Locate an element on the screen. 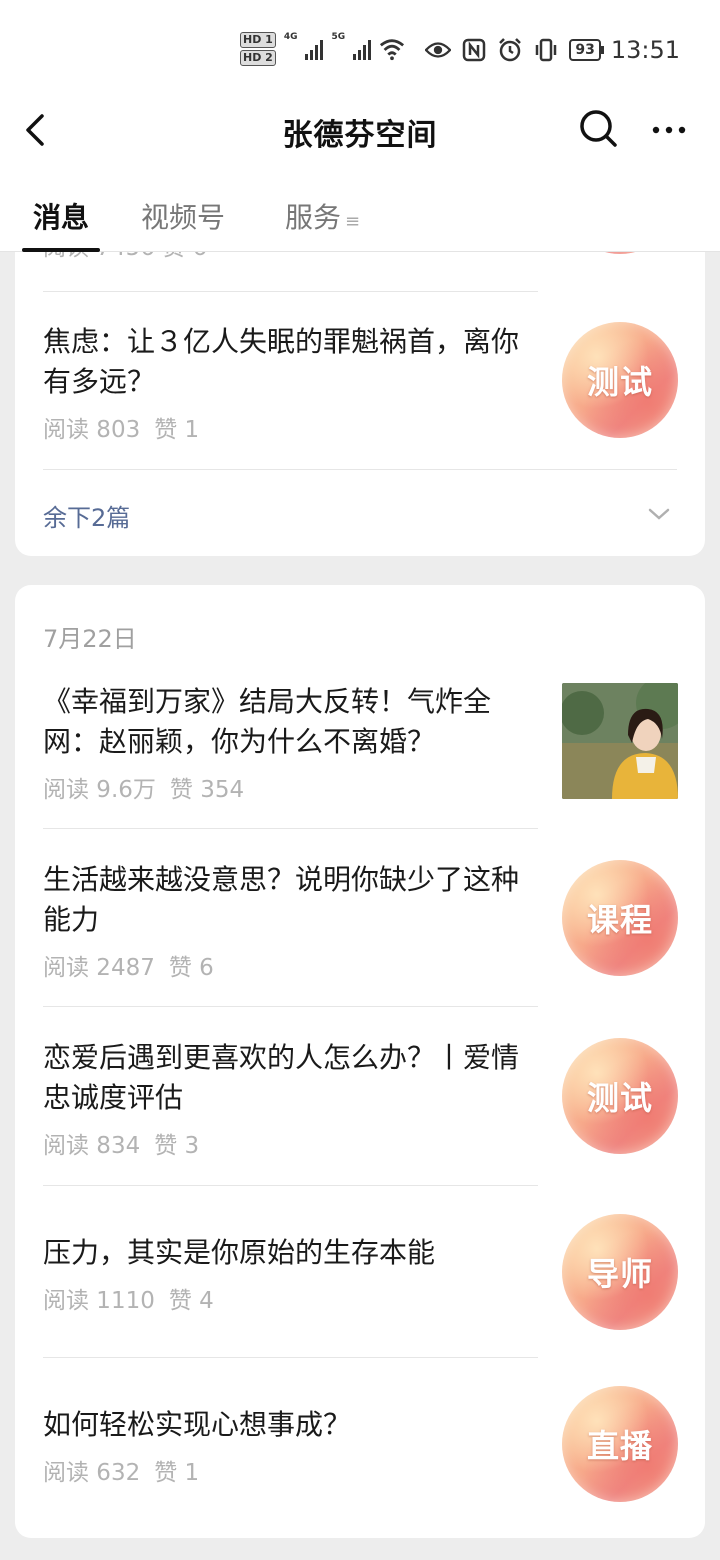 This screenshot has height=1560, width=720. tab-services-label: 服务 is located at coordinates (313, 217).